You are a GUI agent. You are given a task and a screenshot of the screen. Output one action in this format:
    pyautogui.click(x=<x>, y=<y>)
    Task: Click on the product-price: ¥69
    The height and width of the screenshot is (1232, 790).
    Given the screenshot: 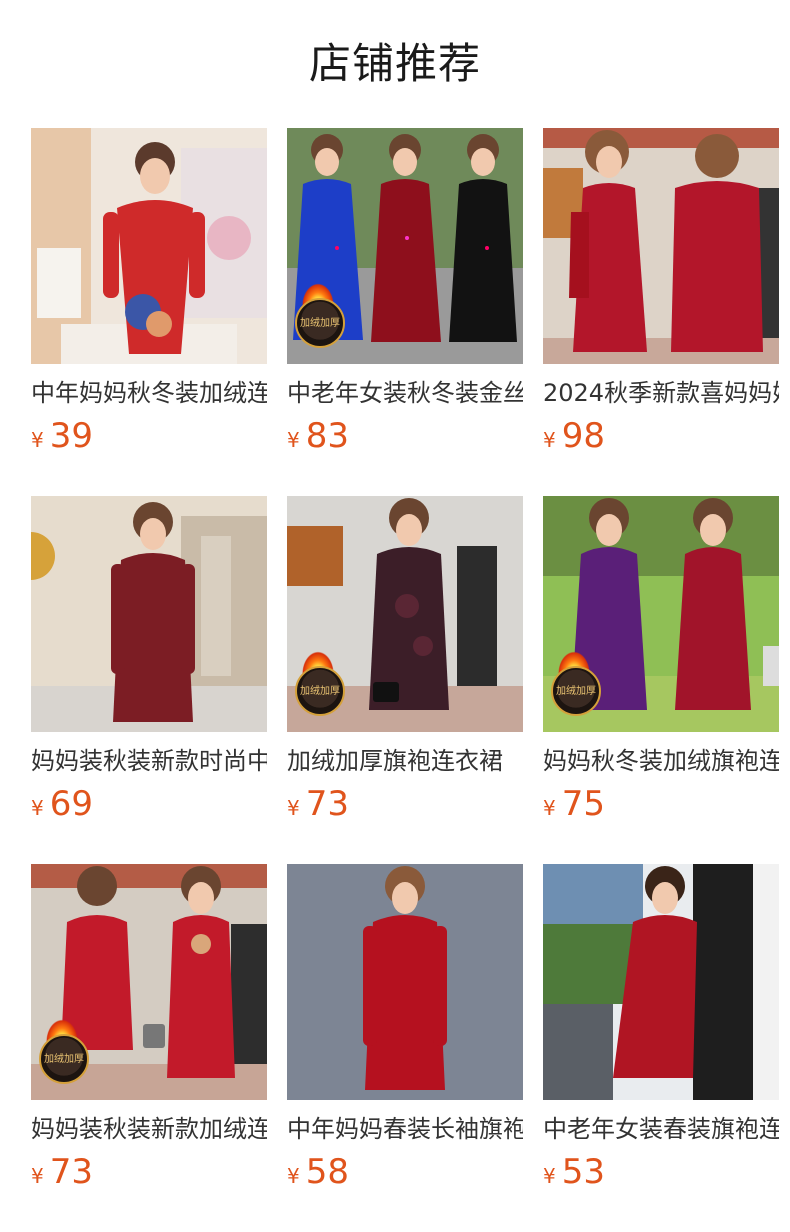 What is the action you would take?
    pyautogui.click(x=149, y=807)
    